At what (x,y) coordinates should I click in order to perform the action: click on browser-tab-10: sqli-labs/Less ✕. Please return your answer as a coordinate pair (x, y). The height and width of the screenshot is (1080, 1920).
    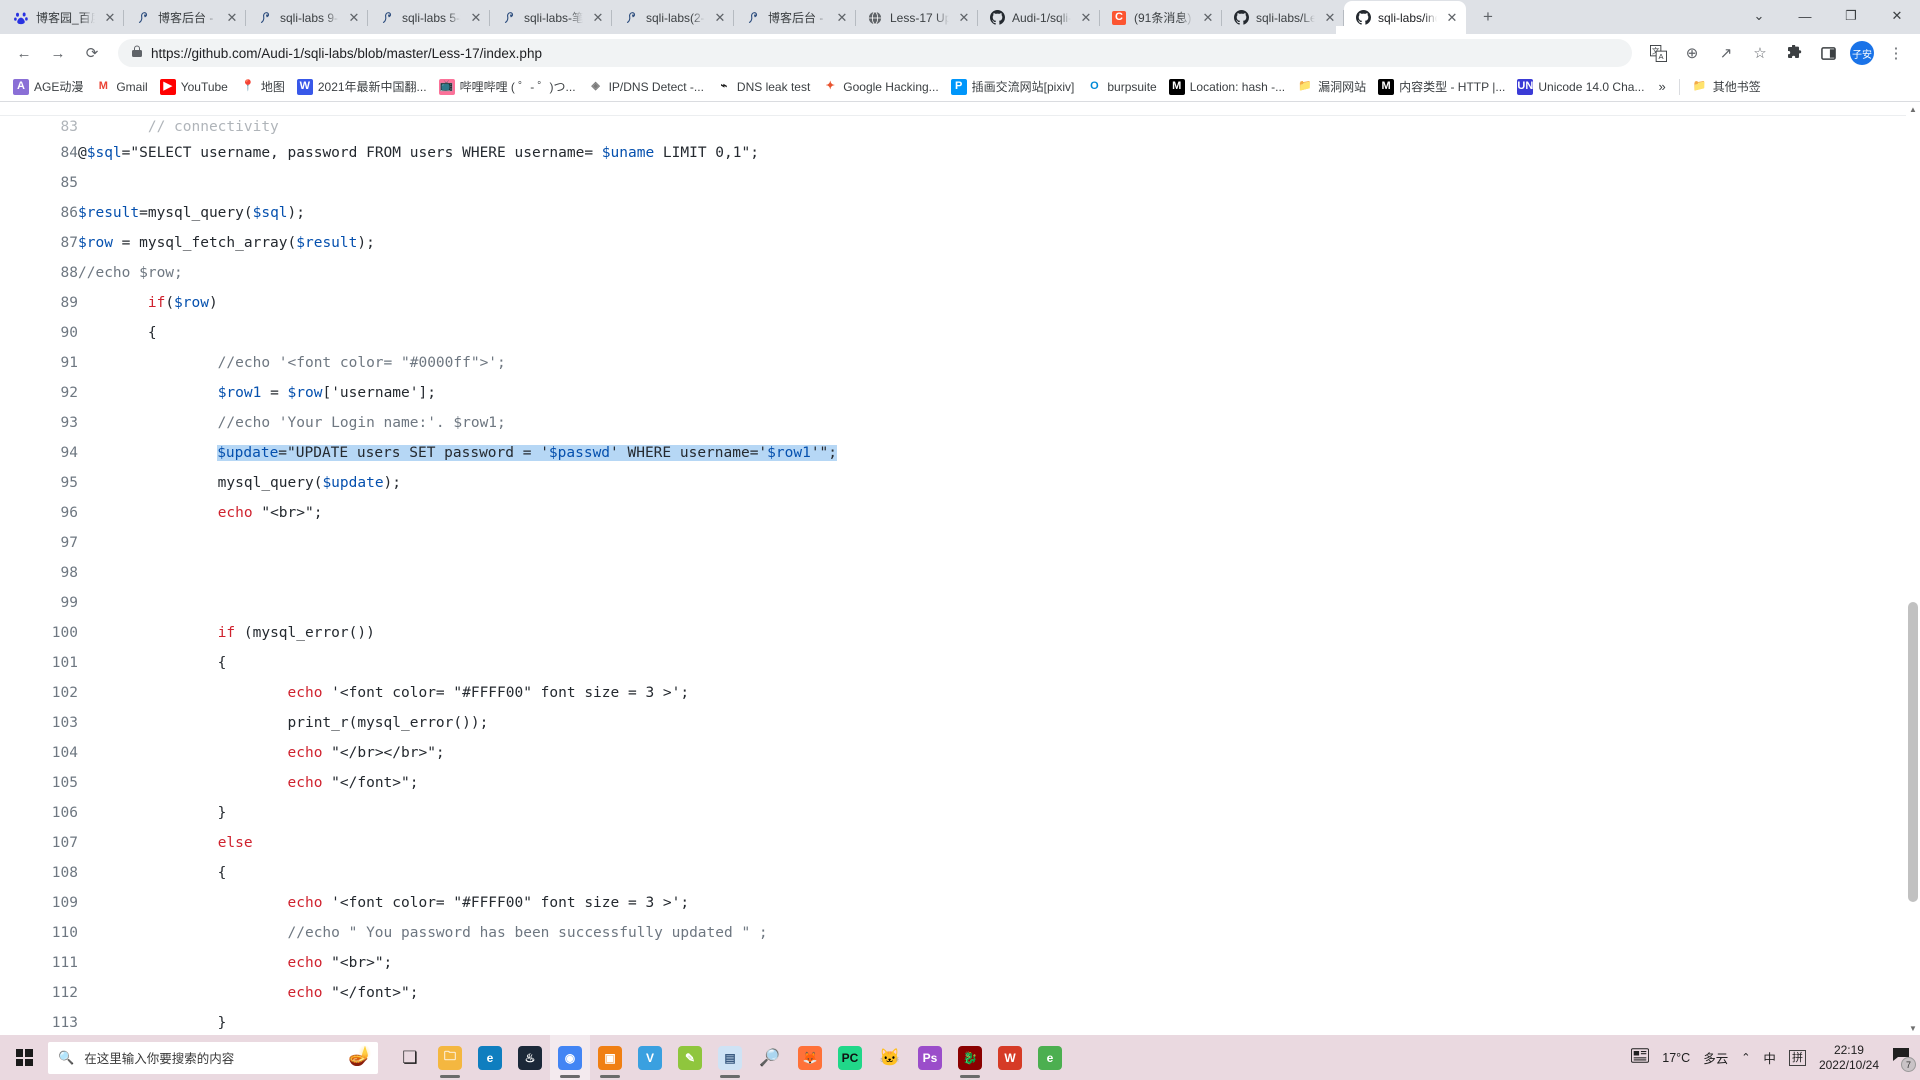
    Looking at the image, I should click on (1283, 17).